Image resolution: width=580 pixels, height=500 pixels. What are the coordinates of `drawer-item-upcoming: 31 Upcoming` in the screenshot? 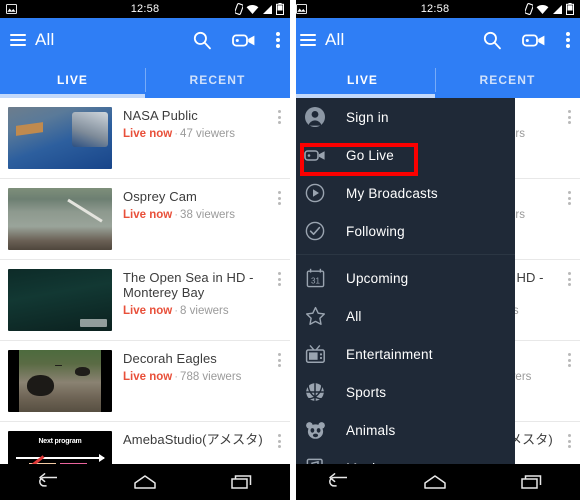 It's located at (402, 278).